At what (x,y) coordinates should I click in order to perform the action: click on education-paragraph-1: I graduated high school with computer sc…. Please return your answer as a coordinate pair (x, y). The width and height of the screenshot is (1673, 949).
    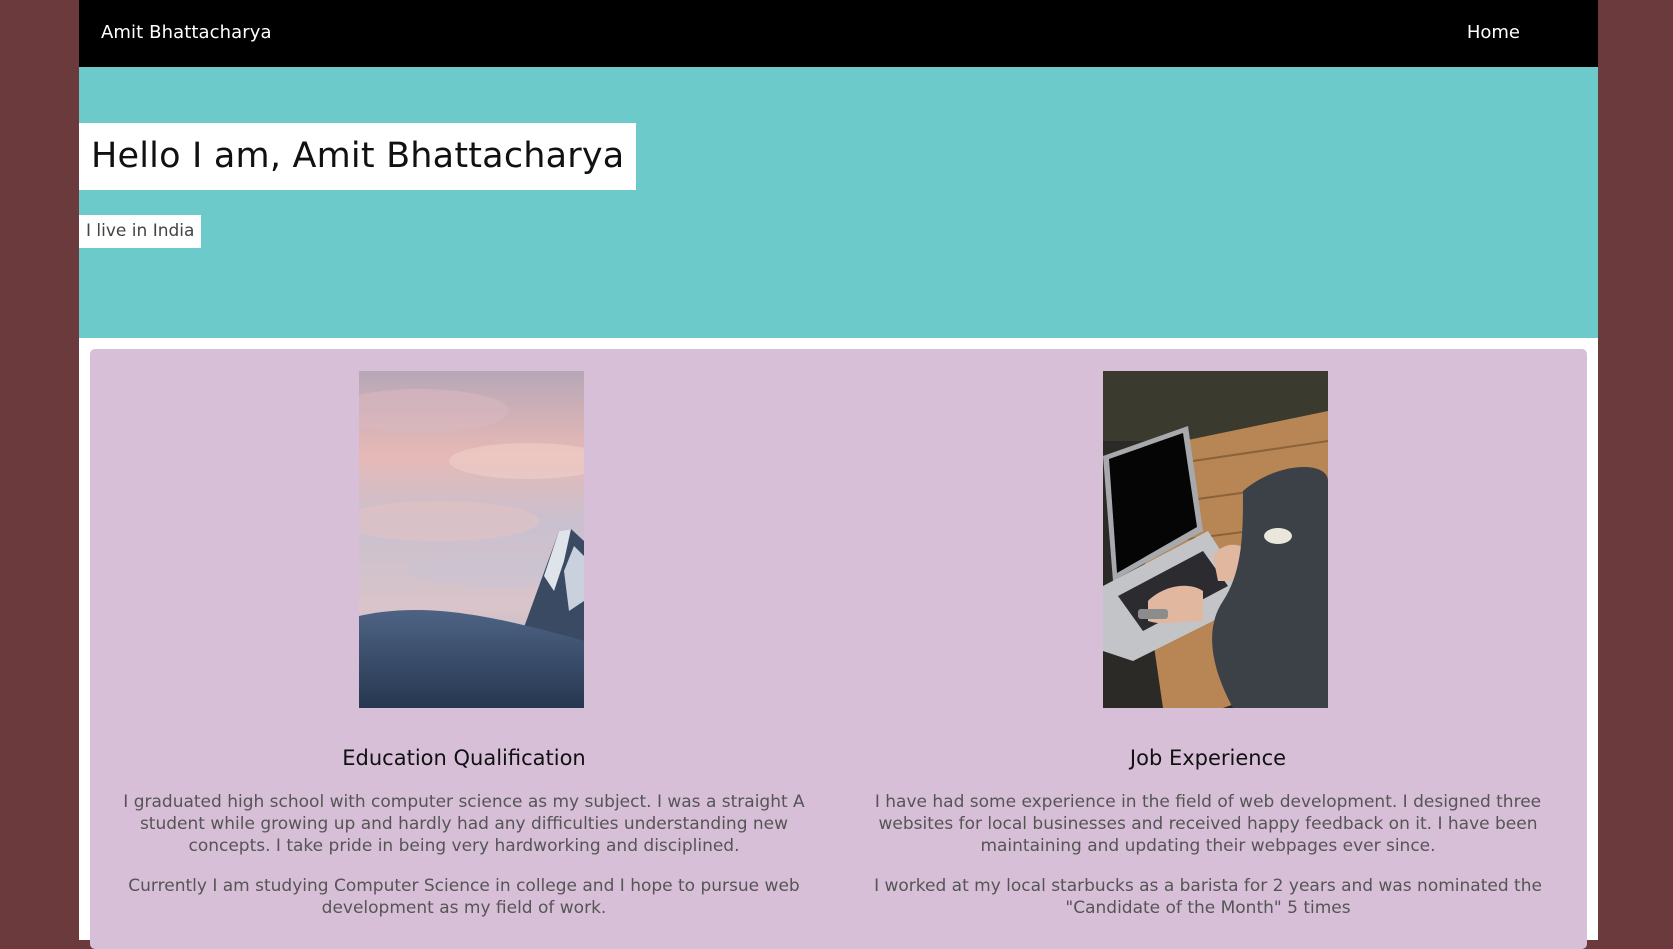
    Looking at the image, I should click on (464, 824).